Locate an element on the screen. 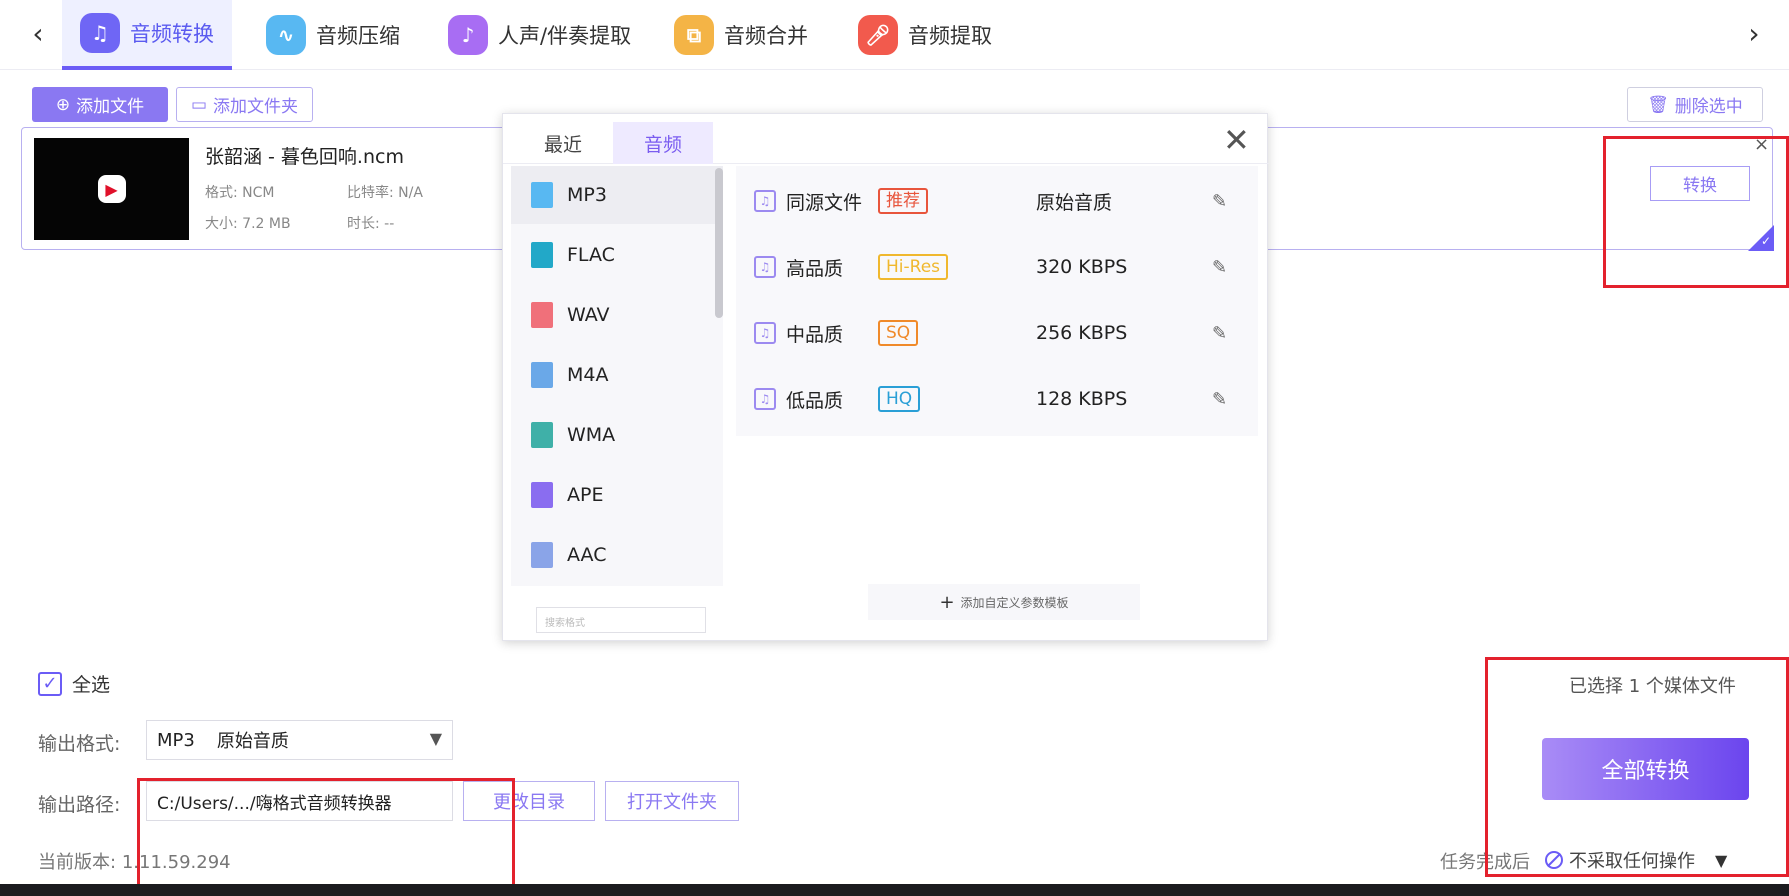 Image resolution: width=1789 pixels, height=896 pixels. format-label: AAC is located at coordinates (587, 555).